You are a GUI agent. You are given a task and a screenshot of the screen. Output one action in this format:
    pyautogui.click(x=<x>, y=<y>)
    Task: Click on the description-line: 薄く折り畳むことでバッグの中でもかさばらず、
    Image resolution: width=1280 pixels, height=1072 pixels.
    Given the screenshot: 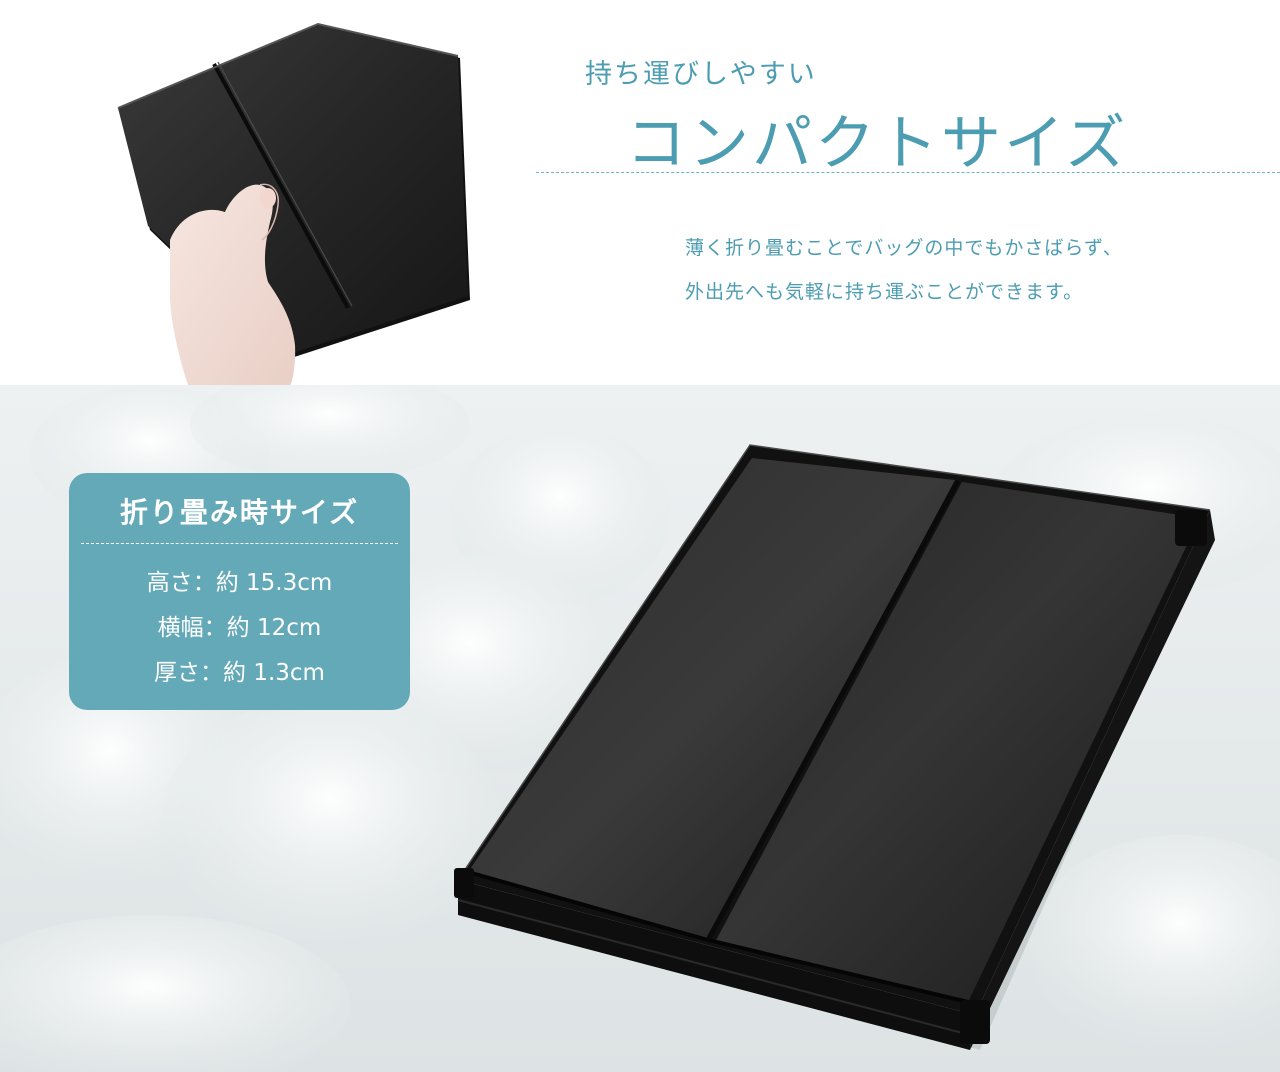 What is the action you would take?
    pyautogui.click(x=904, y=248)
    